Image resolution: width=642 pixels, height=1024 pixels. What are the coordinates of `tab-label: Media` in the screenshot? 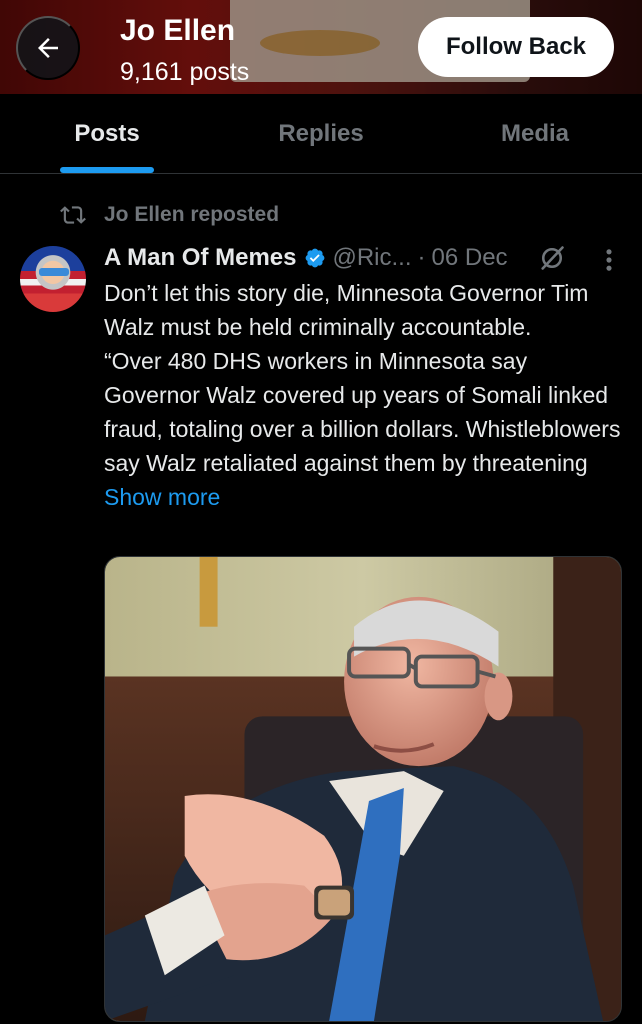 It's located at (534, 133).